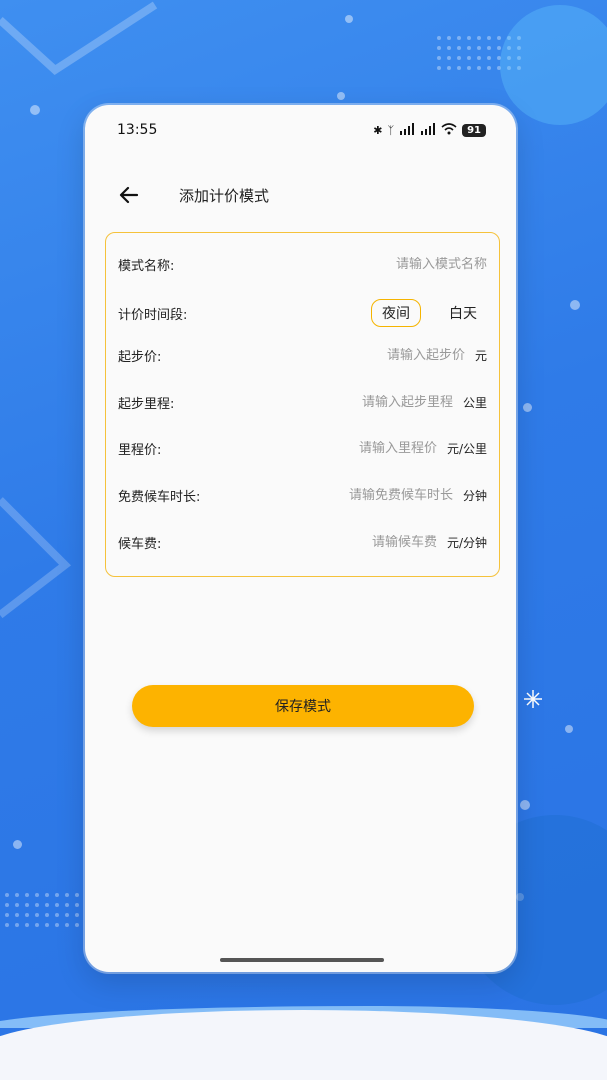 The width and height of the screenshot is (607, 1080). I want to click on period-row: 计价时间段: 夜间 白天, so click(302, 313).